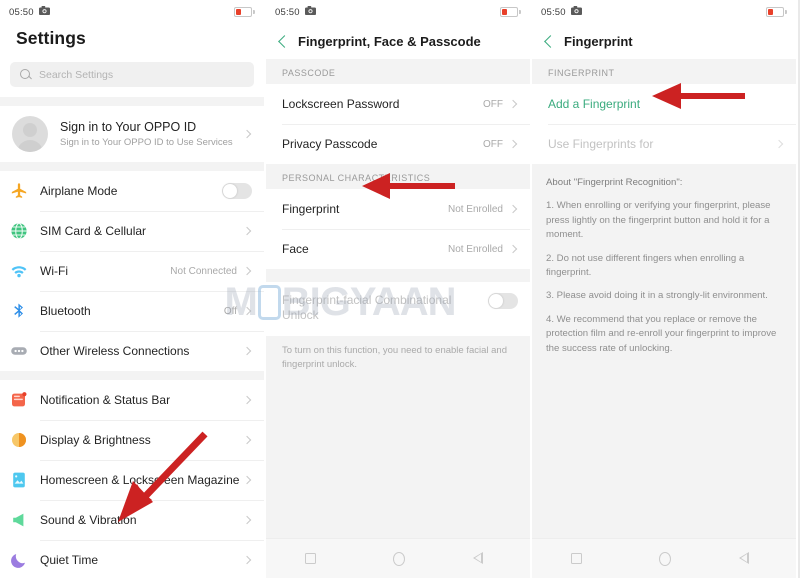 The image size is (800, 578). What do you see at coordinates (19, 440) in the screenshot?
I see `brightness-icon` at bounding box center [19, 440].